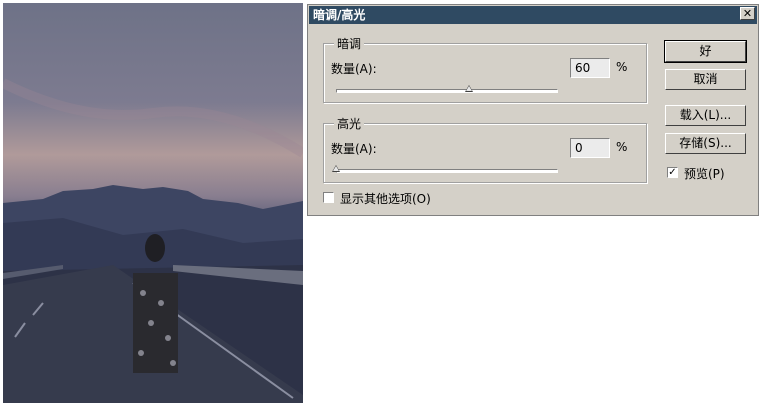  What do you see at coordinates (354, 69) in the screenshot?
I see `shadows-amount-label: 数量(A):` at bounding box center [354, 69].